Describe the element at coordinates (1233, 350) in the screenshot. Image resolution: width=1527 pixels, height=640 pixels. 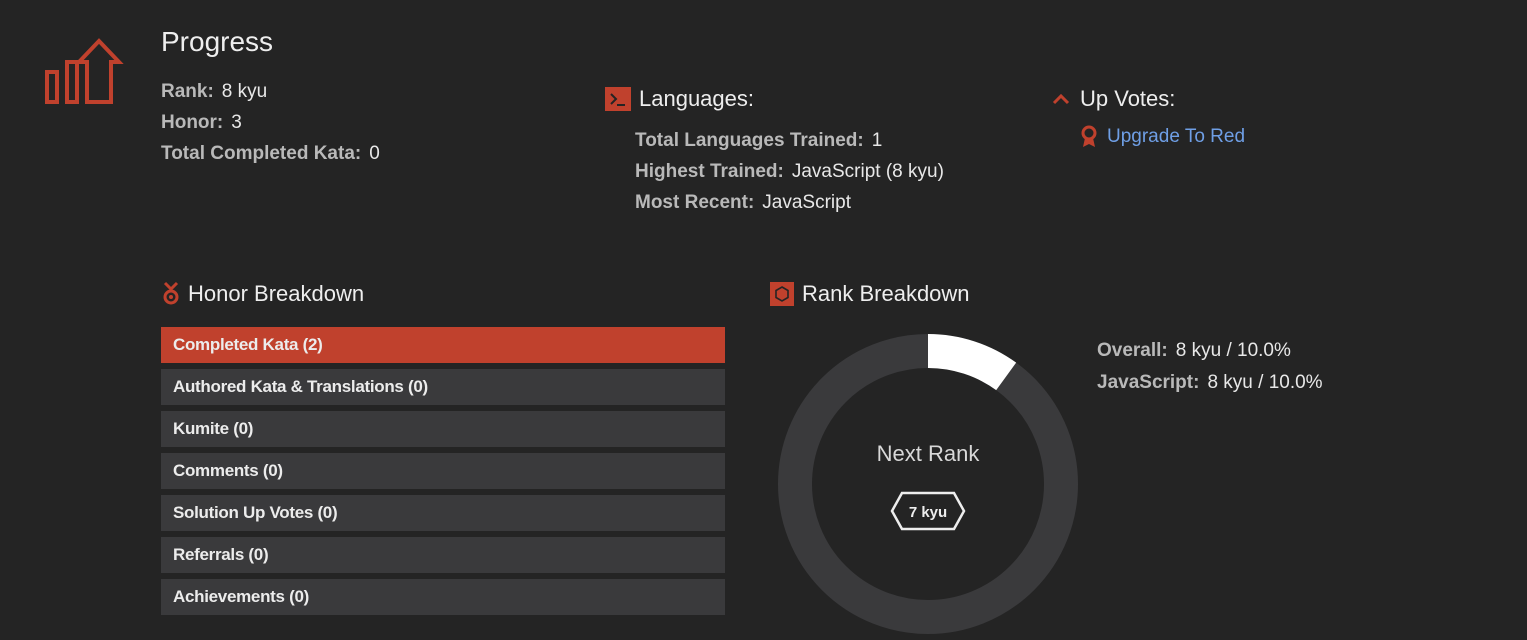
I see `overall-value: 8 kyu / 10.0%` at that location.